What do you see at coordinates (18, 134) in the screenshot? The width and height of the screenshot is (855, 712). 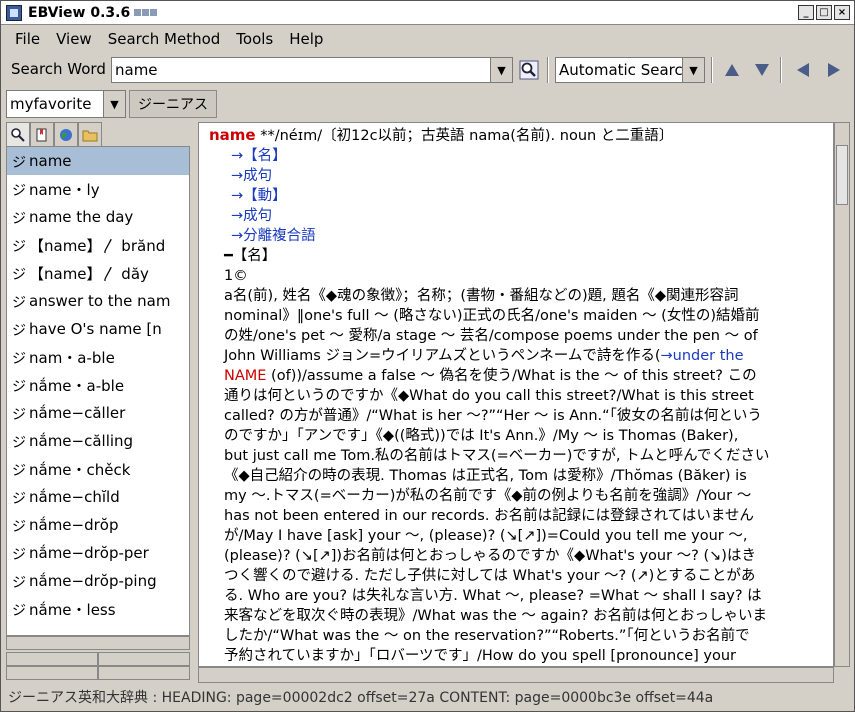 I see `search-tab-icon` at bounding box center [18, 134].